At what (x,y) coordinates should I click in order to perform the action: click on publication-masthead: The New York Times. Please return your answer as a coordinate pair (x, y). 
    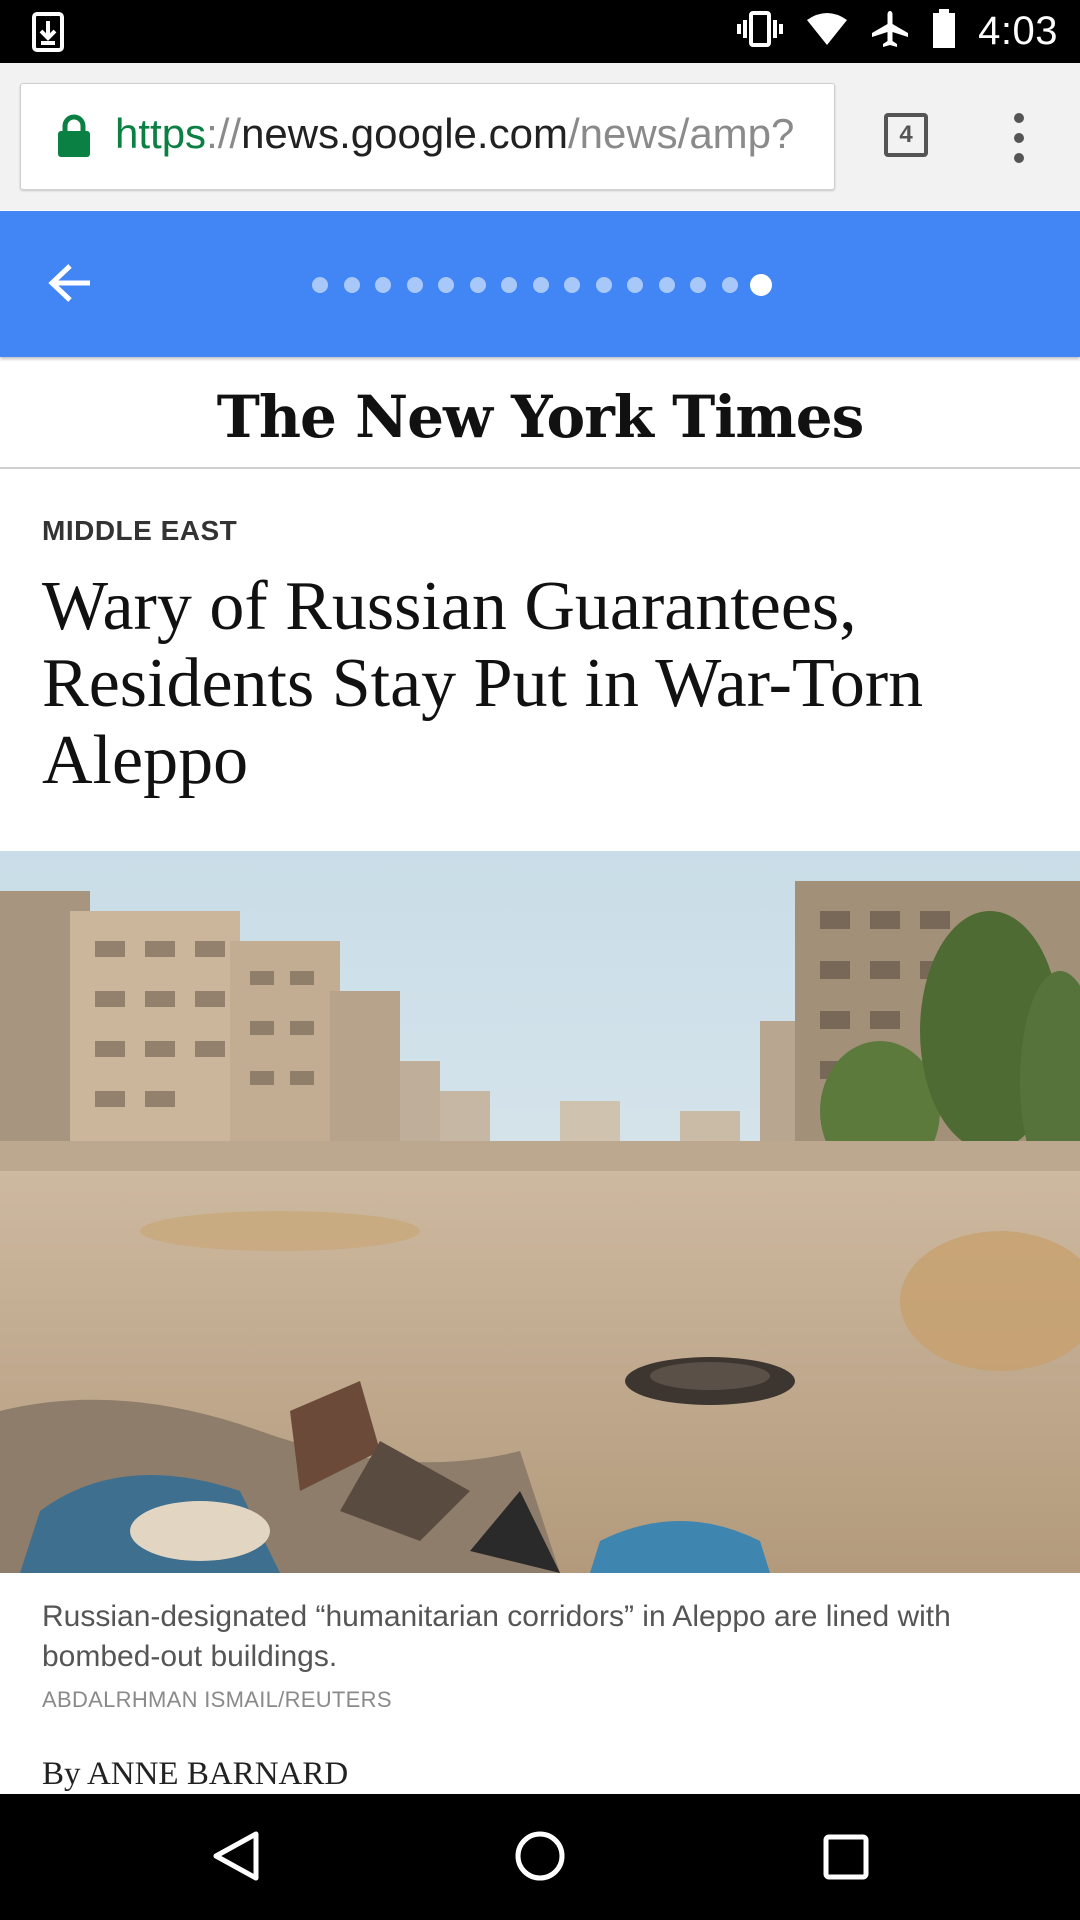
    Looking at the image, I should click on (540, 413).